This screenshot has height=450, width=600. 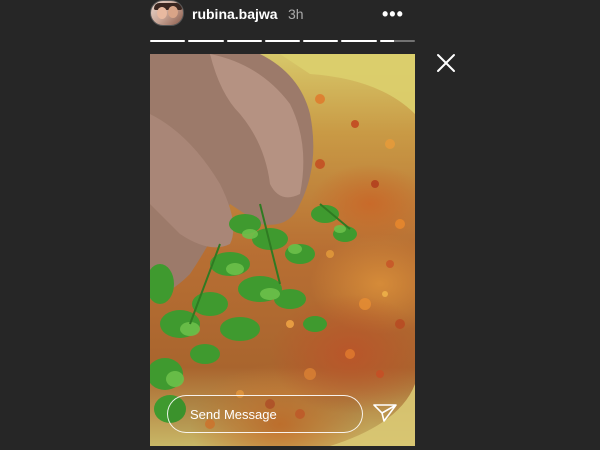 I want to click on send-message-input: Send Message, so click(x=265, y=414).